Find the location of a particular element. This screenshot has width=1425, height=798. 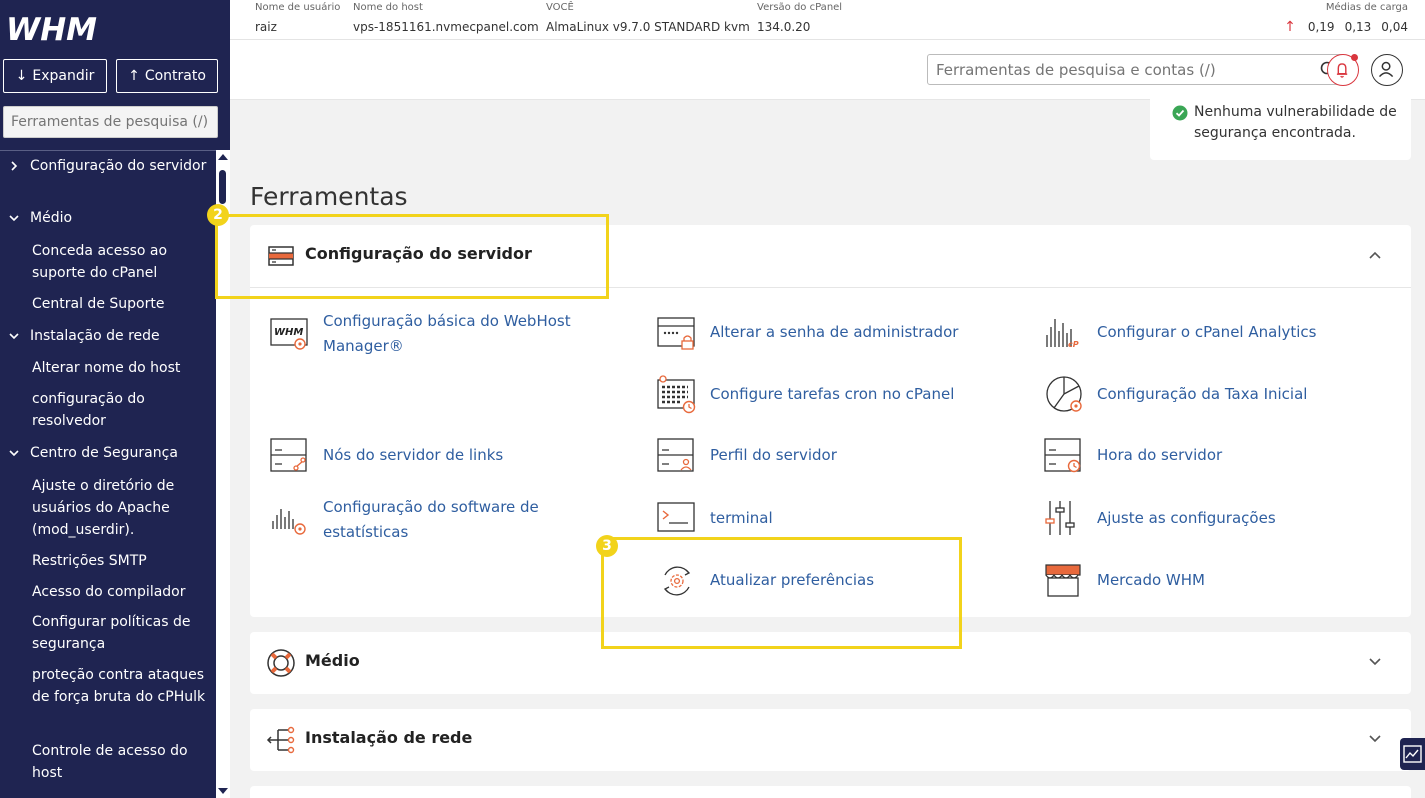

load-averages: Médias de carga ↑ 0,19 0,13 0,04 is located at coordinates (1346, 21).